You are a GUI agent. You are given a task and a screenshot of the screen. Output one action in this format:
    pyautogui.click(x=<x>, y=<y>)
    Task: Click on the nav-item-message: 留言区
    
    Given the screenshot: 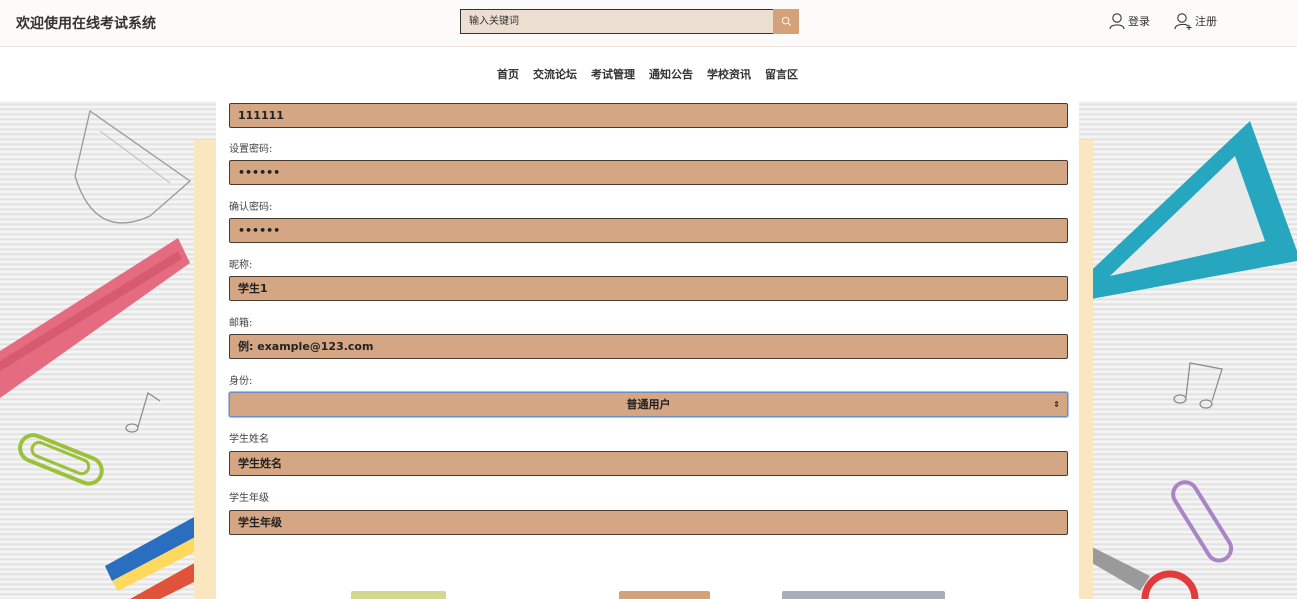 What is the action you would take?
    pyautogui.click(x=781, y=74)
    